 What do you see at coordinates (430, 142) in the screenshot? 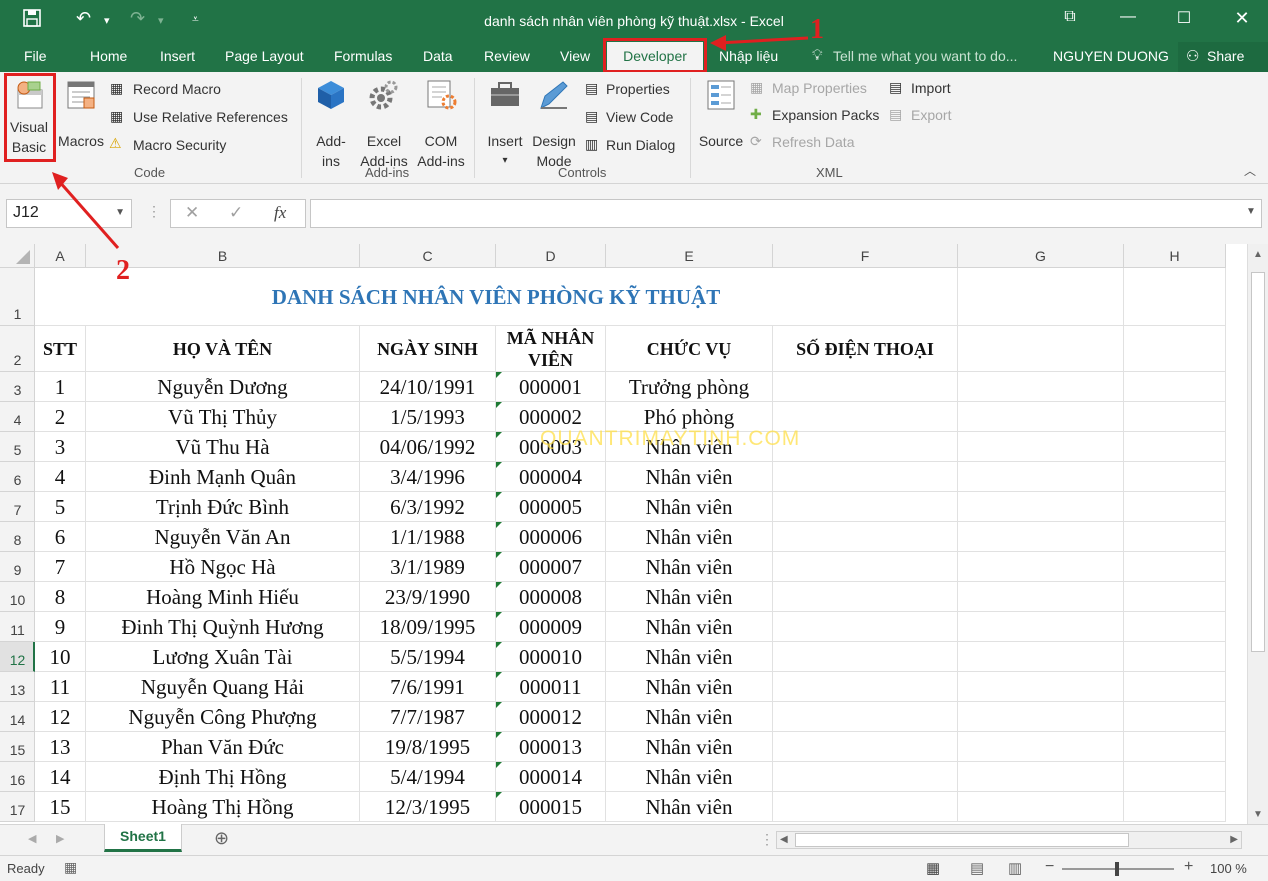
I see `annotation-arrows` at bounding box center [430, 142].